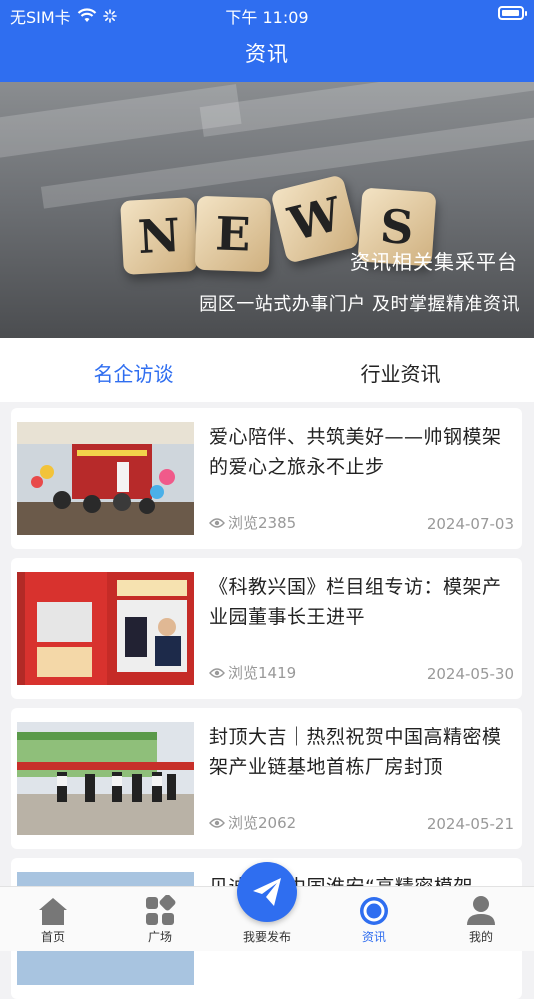 The width and height of the screenshot is (534, 999). Describe the element at coordinates (233, 234) in the screenshot. I see `dice-e: E` at that location.